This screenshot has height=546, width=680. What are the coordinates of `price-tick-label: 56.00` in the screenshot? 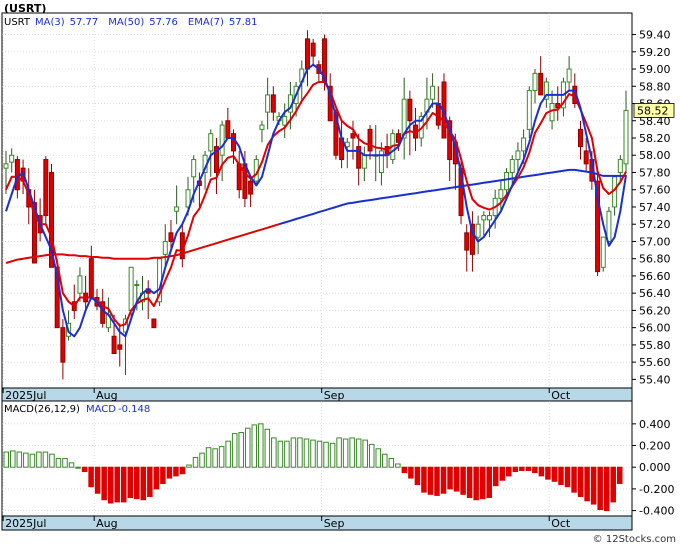 It's located at (655, 328).